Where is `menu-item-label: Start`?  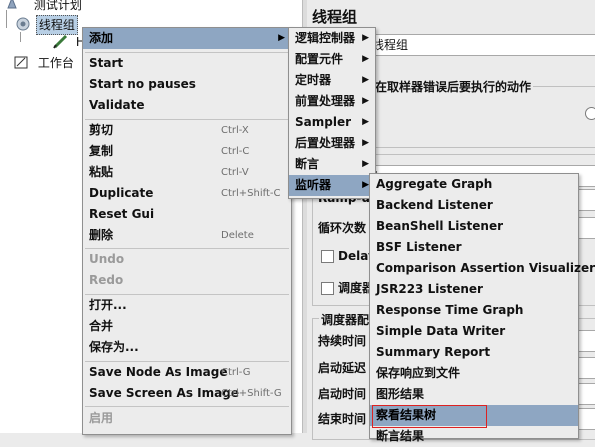
menu-item-label: Start is located at coordinates (106, 63).